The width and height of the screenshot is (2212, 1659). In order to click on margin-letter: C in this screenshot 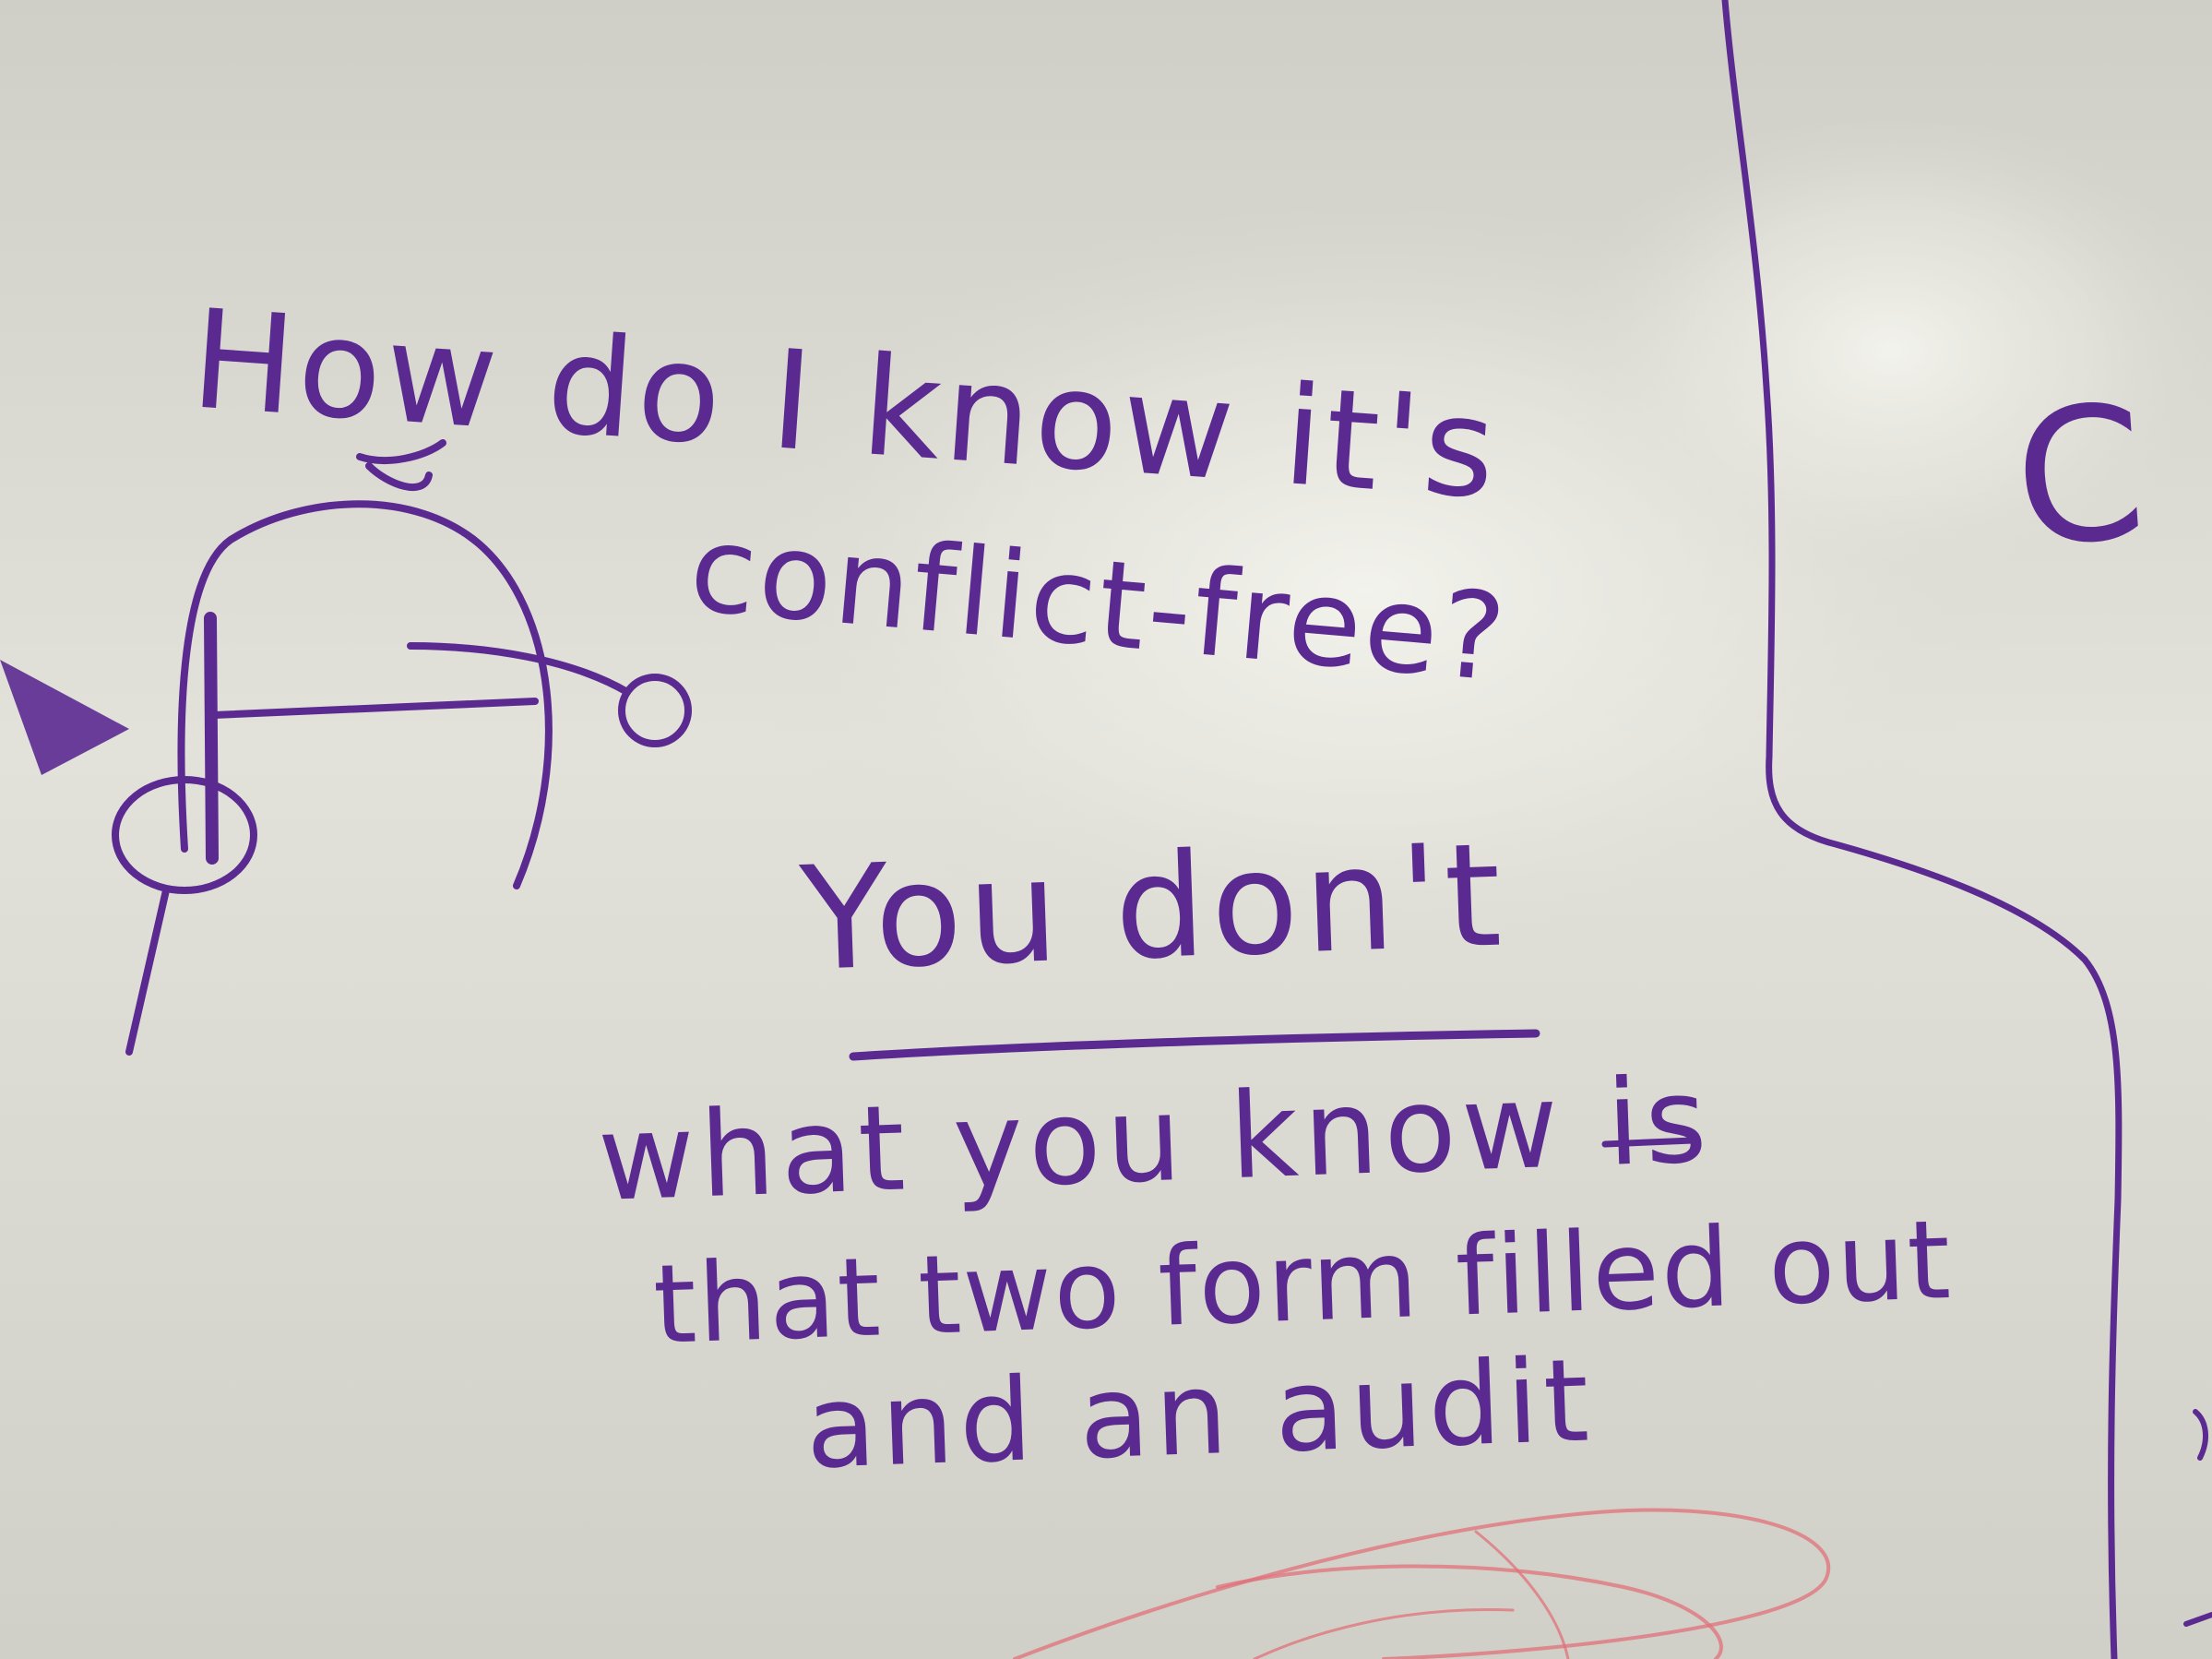, I will do `click(2080, 477)`.